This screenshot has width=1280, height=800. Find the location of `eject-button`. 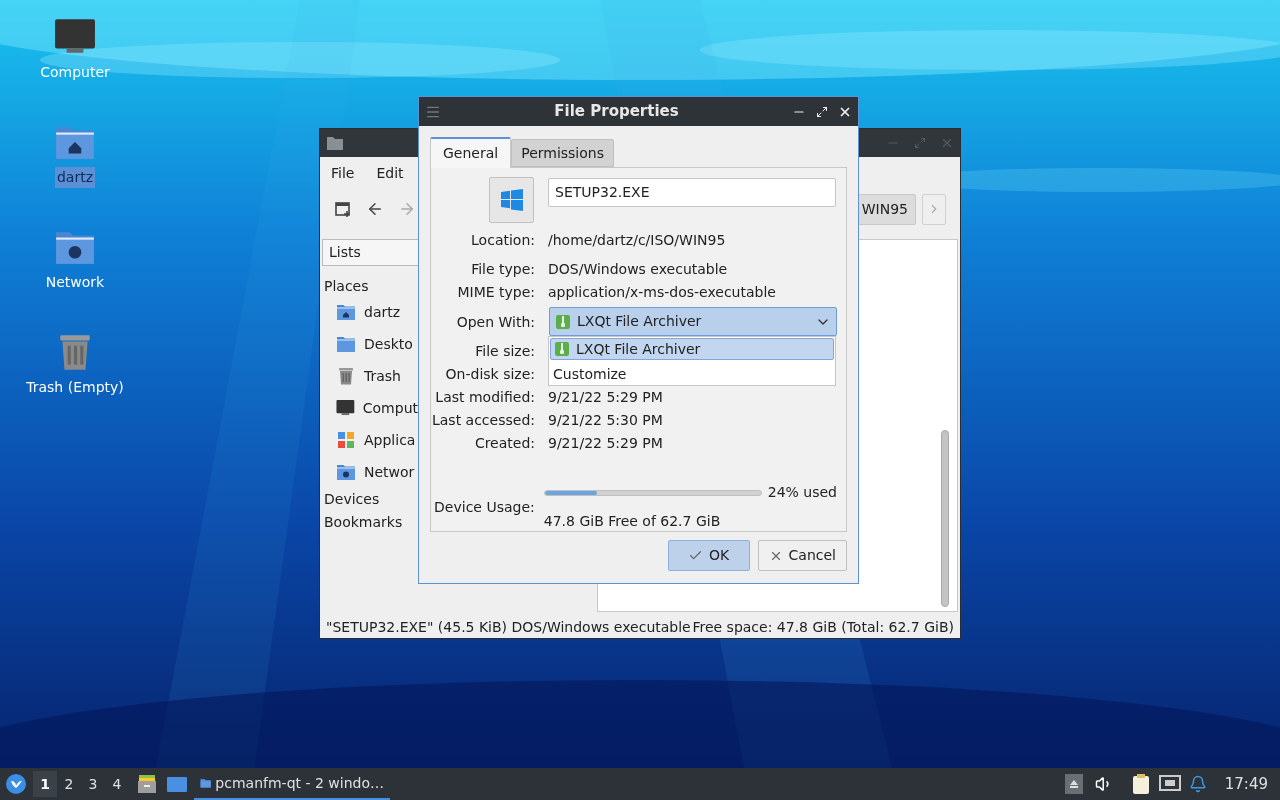

eject-button is located at coordinates (1073, 784).